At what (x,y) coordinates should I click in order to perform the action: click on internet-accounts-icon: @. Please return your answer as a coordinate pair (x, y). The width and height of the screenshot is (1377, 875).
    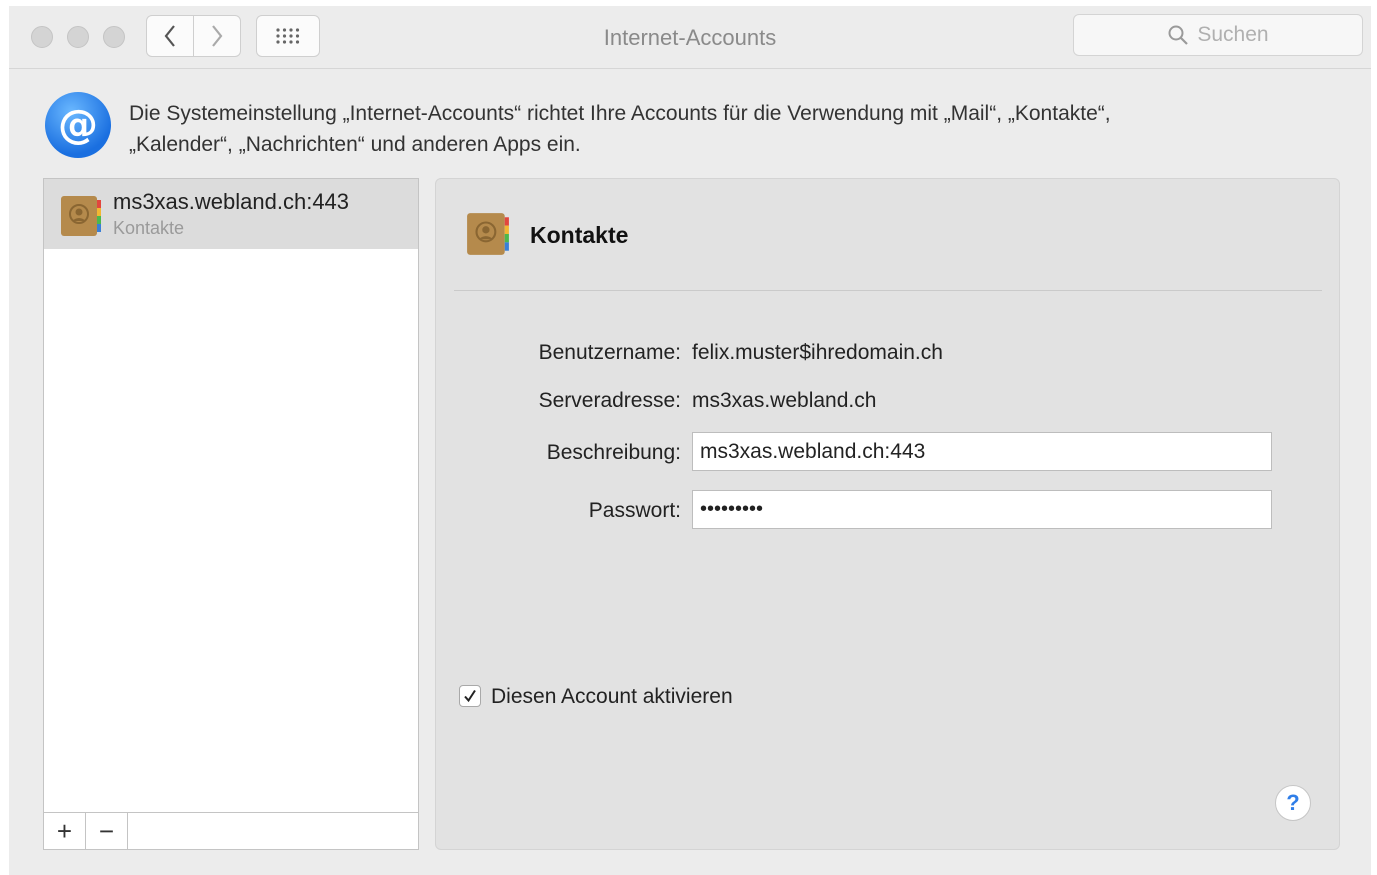
    Looking at the image, I should click on (78, 125).